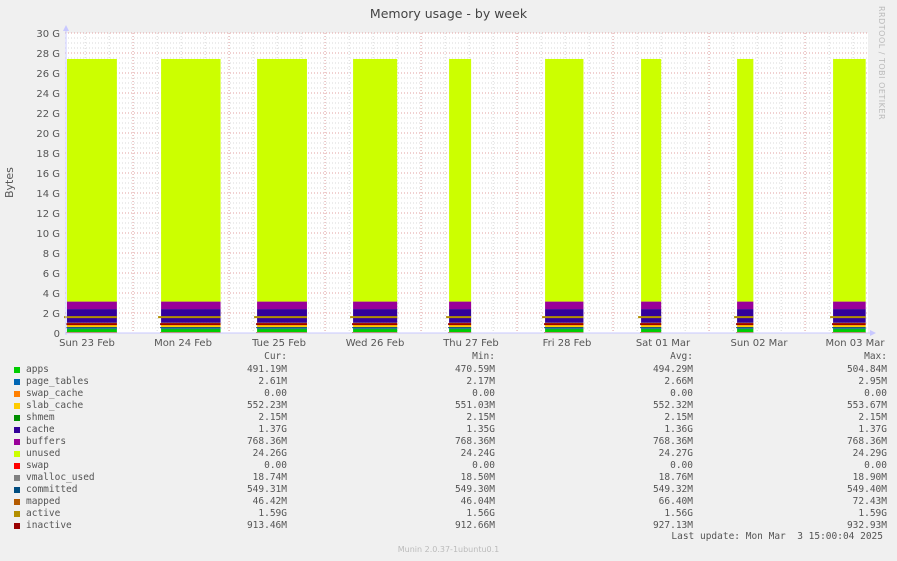  Describe the element at coordinates (480, 429) in the screenshot. I see `legend-min-value: 1.35G` at that location.